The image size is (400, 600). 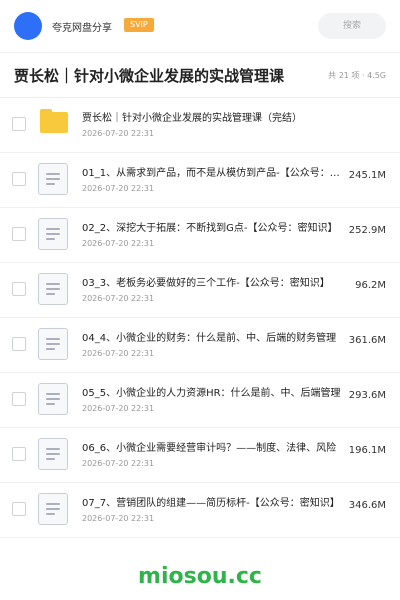 What do you see at coordinates (209, 448) in the screenshot?
I see `item-name: 06_6、小微企业需要经营审计吗？——制度、法律、风险` at bounding box center [209, 448].